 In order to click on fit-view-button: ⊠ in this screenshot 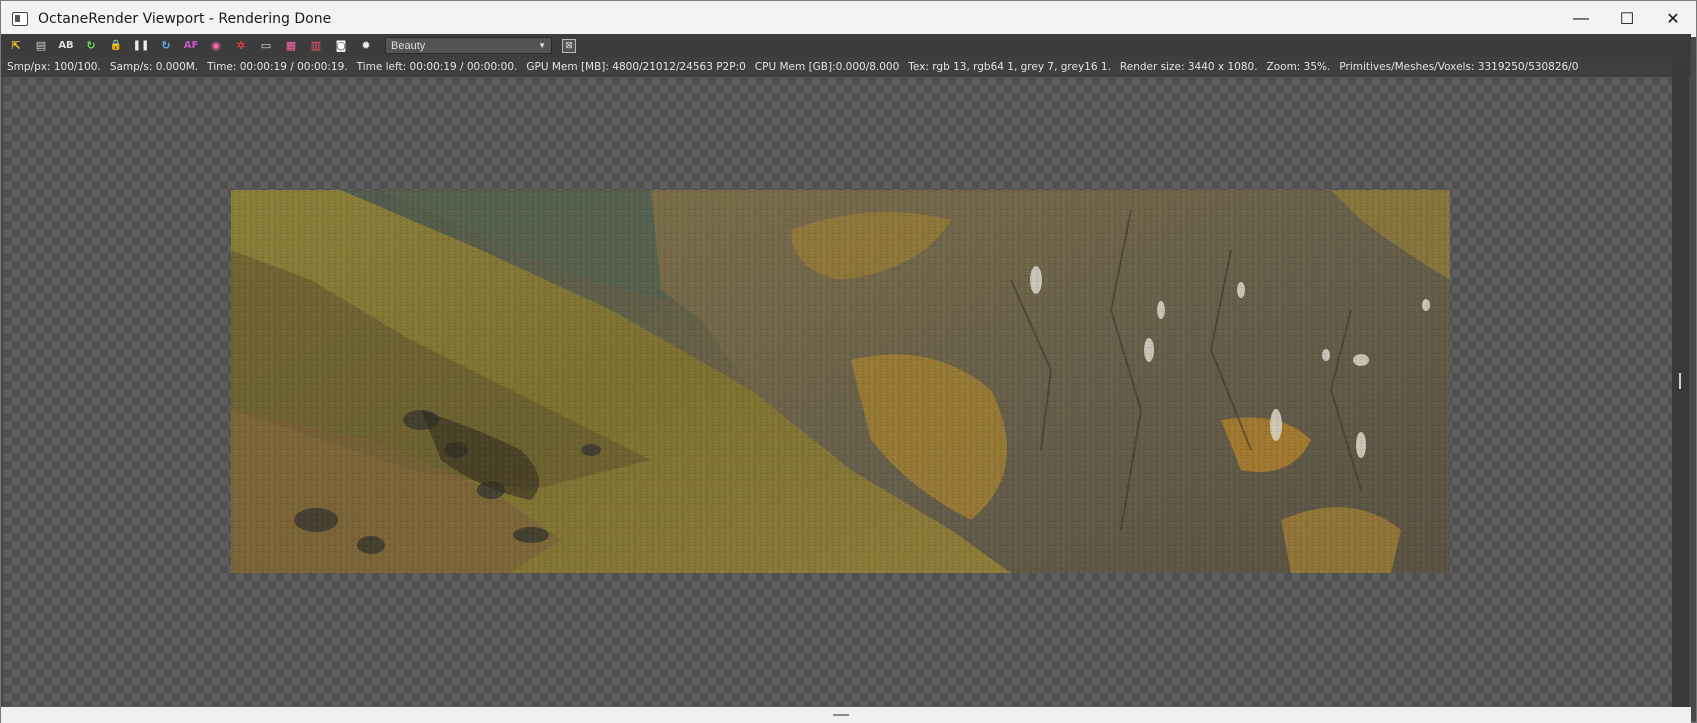, I will do `click(569, 45)`.